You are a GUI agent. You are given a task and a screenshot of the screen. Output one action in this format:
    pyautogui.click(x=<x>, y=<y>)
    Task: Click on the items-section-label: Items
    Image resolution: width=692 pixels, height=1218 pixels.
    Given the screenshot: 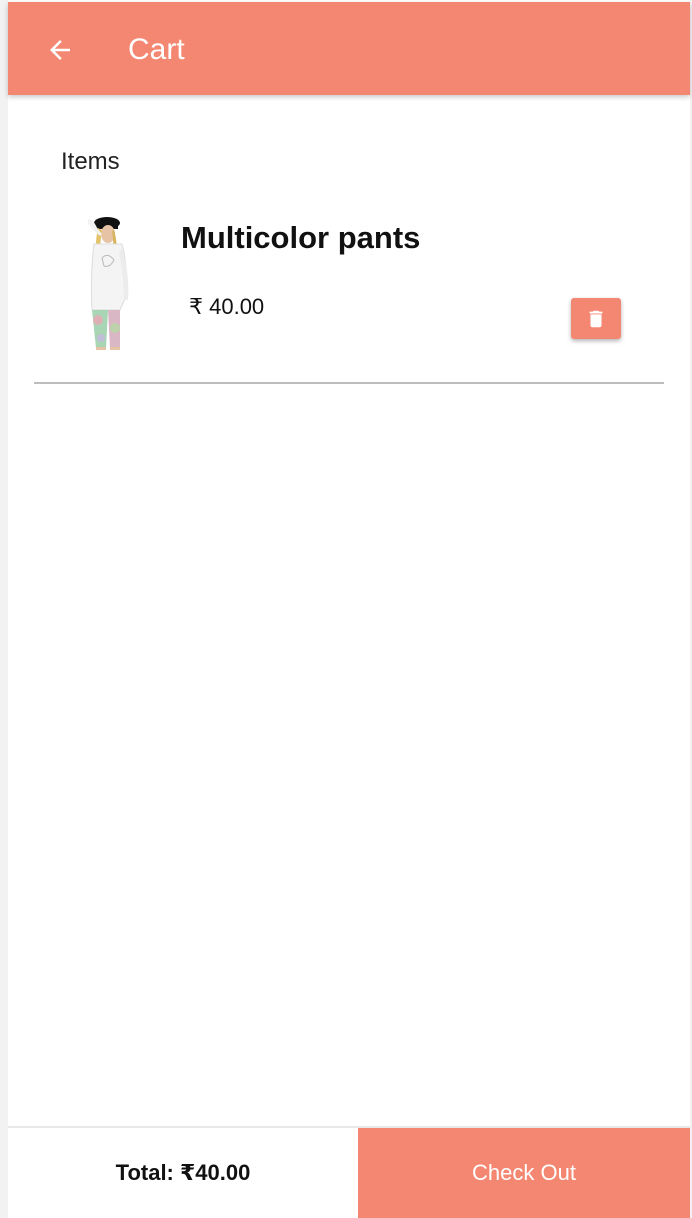 What is the action you would take?
    pyautogui.click(x=90, y=161)
    